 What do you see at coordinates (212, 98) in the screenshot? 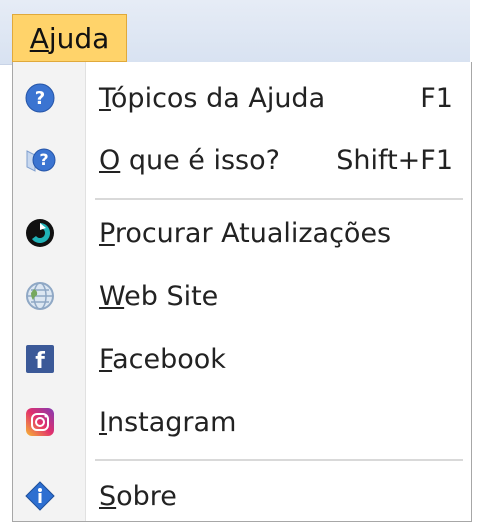
I see `menu-item-label: Tópicos da Ajuda` at bounding box center [212, 98].